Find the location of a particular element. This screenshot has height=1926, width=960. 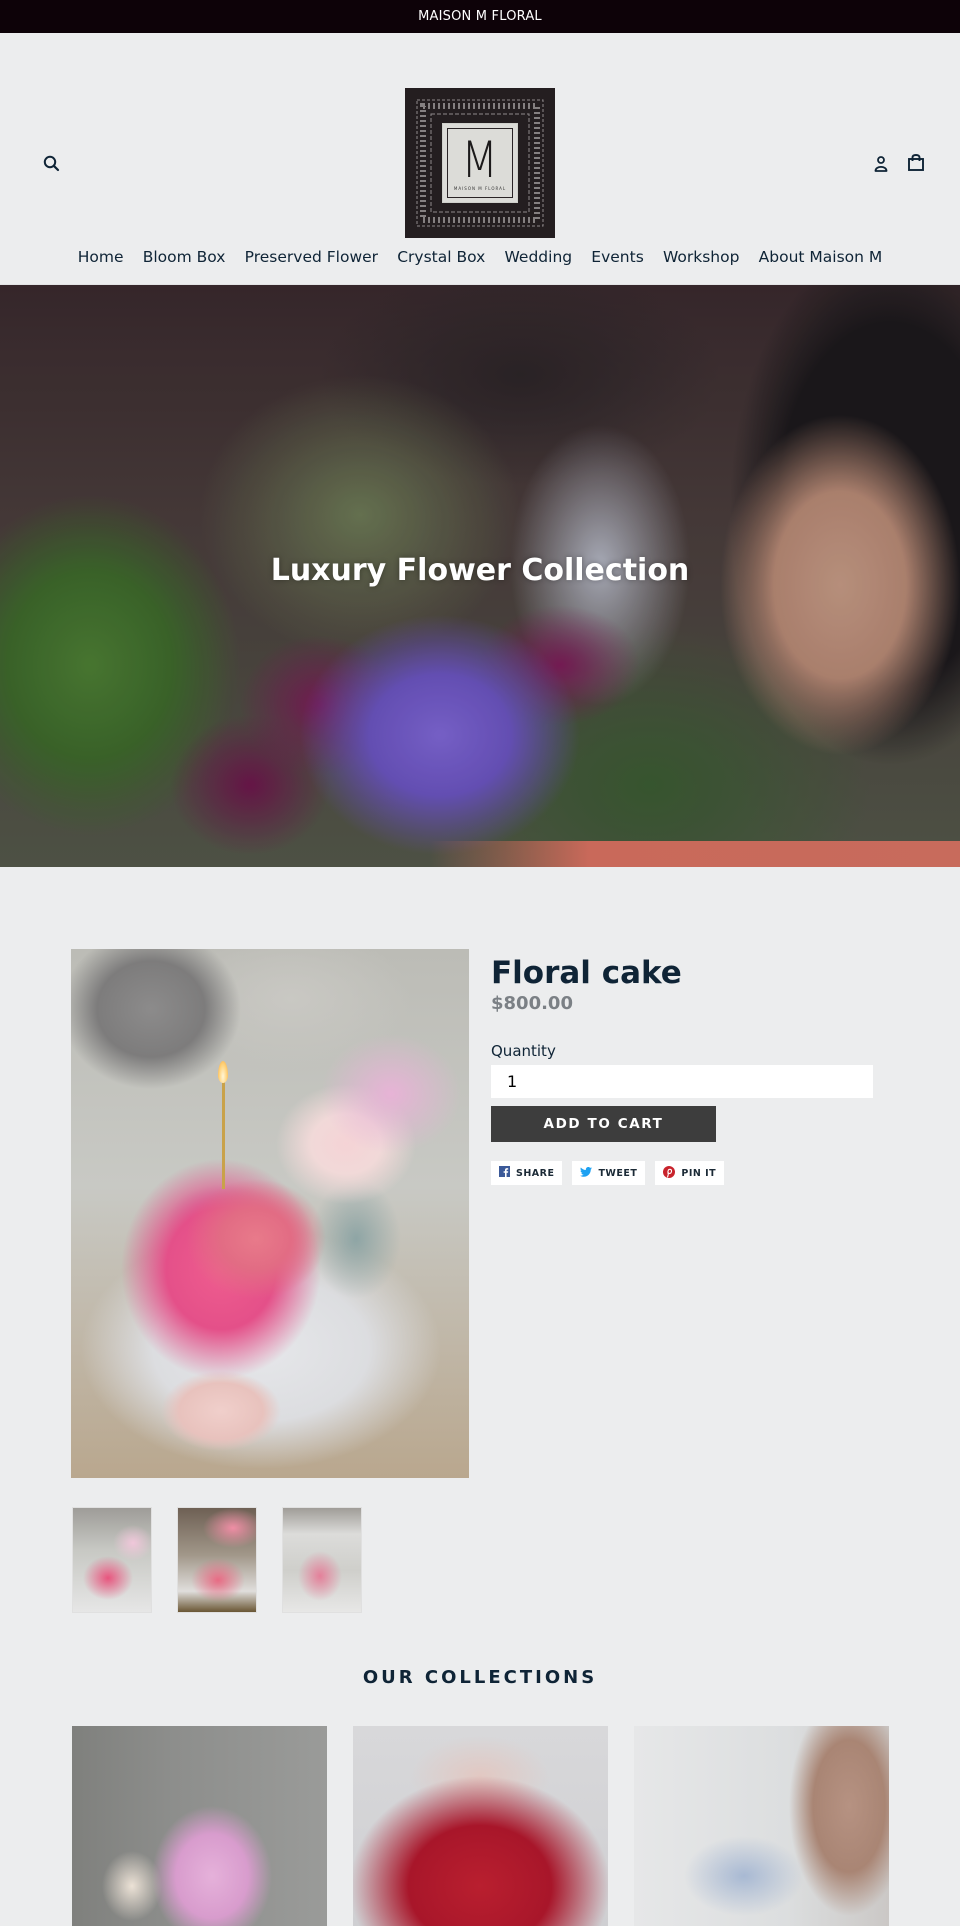

product-title: Floral cake is located at coordinates (586, 973).